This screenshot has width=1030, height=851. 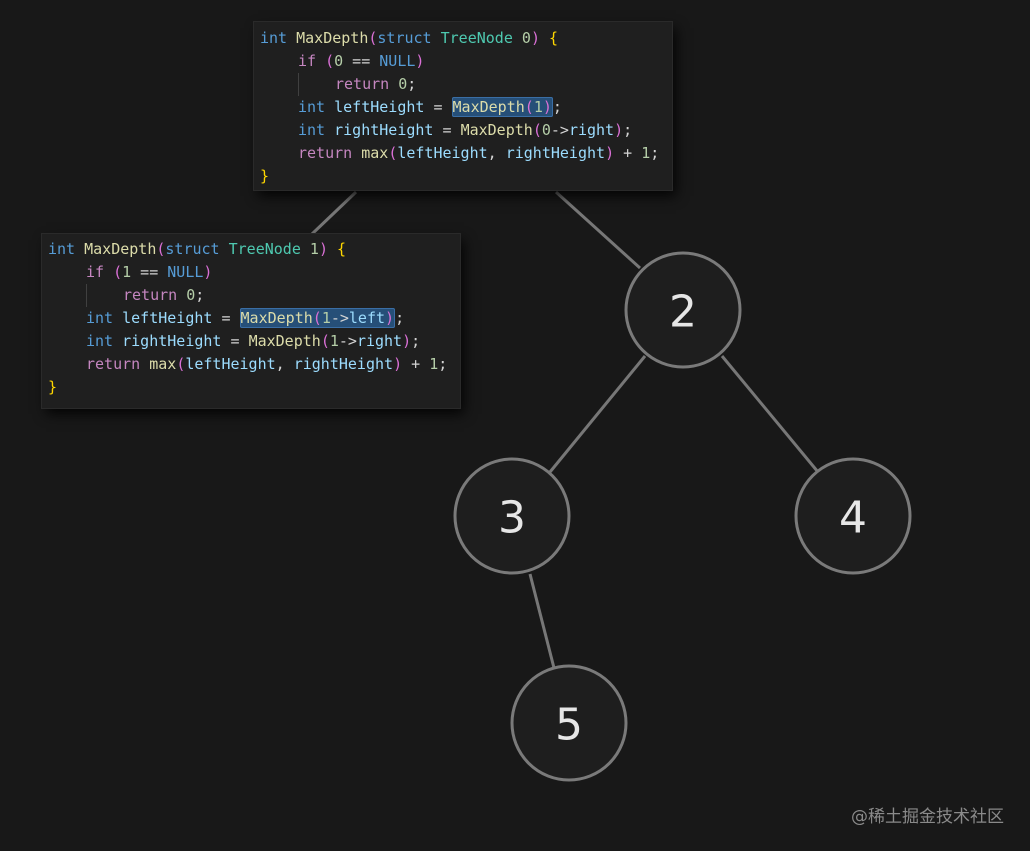 I want to click on code-line: int MaxDepth(struct TreeNode 0) {, so click(x=466, y=38).